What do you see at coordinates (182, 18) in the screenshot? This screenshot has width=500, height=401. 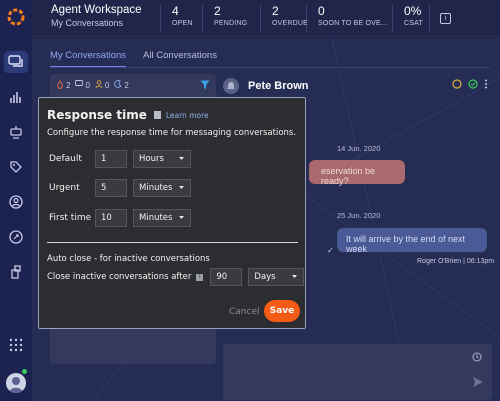 I see `stat-open: 4 OPEN` at bounding box center [182, 18].